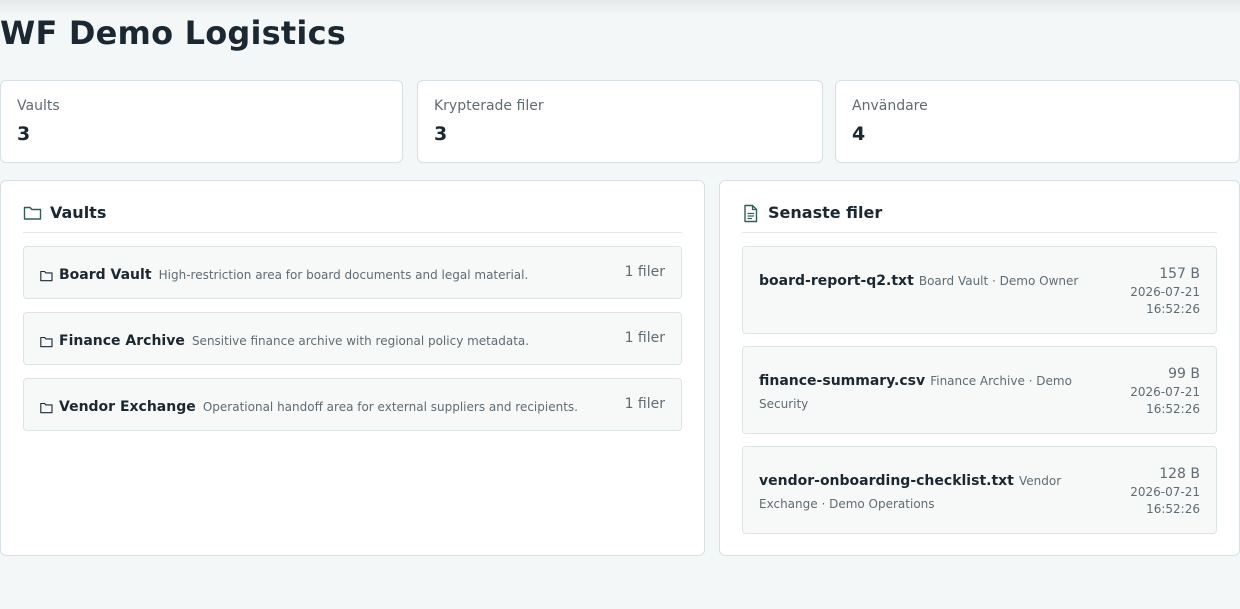  I want to click on vault-name: Finance Archive, so click(122, 341).